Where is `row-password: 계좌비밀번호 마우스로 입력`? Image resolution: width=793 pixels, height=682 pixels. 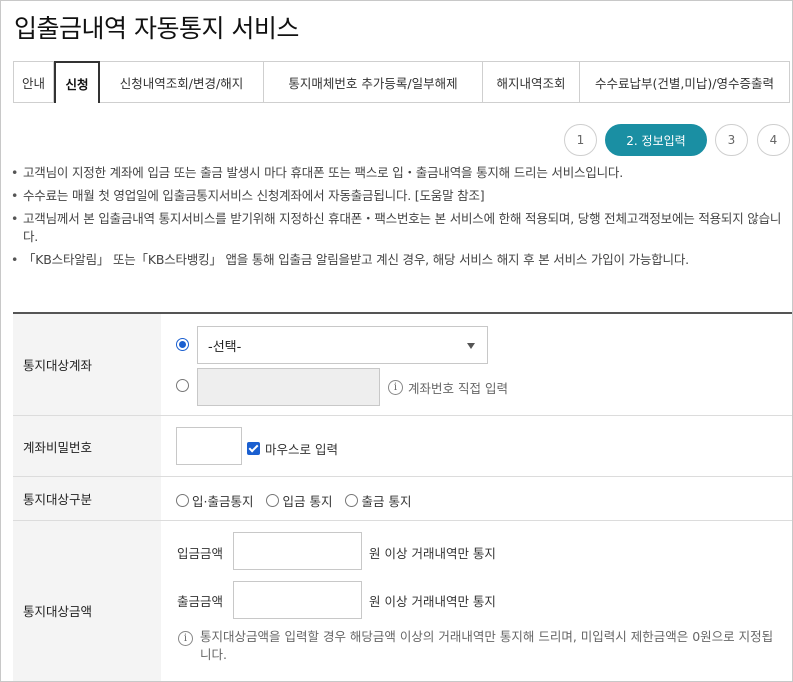 row-password: 계좌비밀번호 마우스로 입력 is located at coordinates (402, 446).